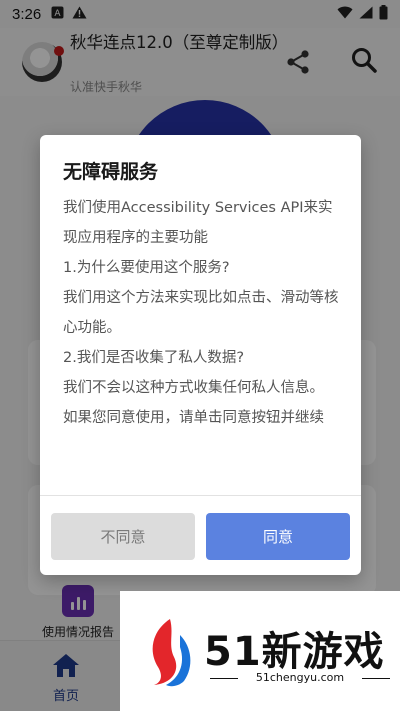 The width and height of the screenshot is (400, 711). I want to click on dialog-divider, so click(200, 495).